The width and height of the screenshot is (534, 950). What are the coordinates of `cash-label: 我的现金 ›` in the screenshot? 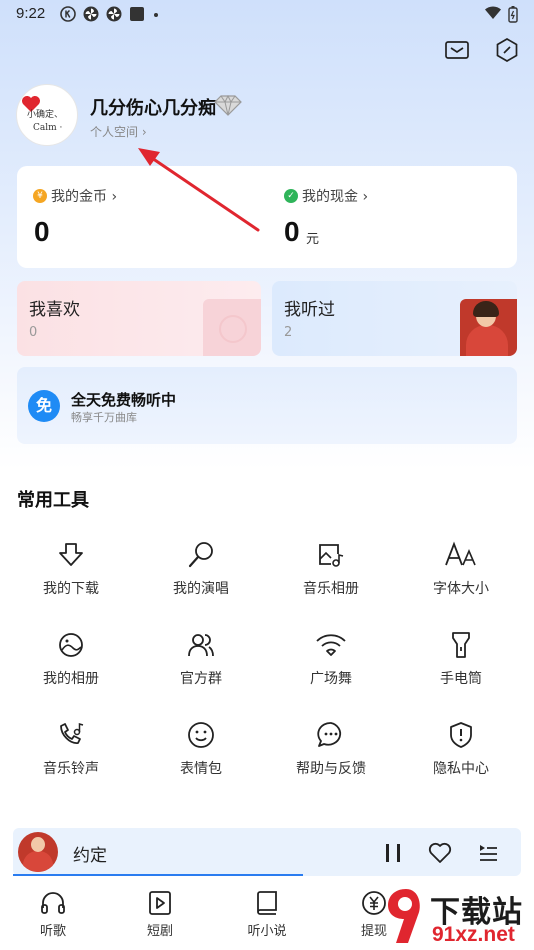 It's located at (335, 197).